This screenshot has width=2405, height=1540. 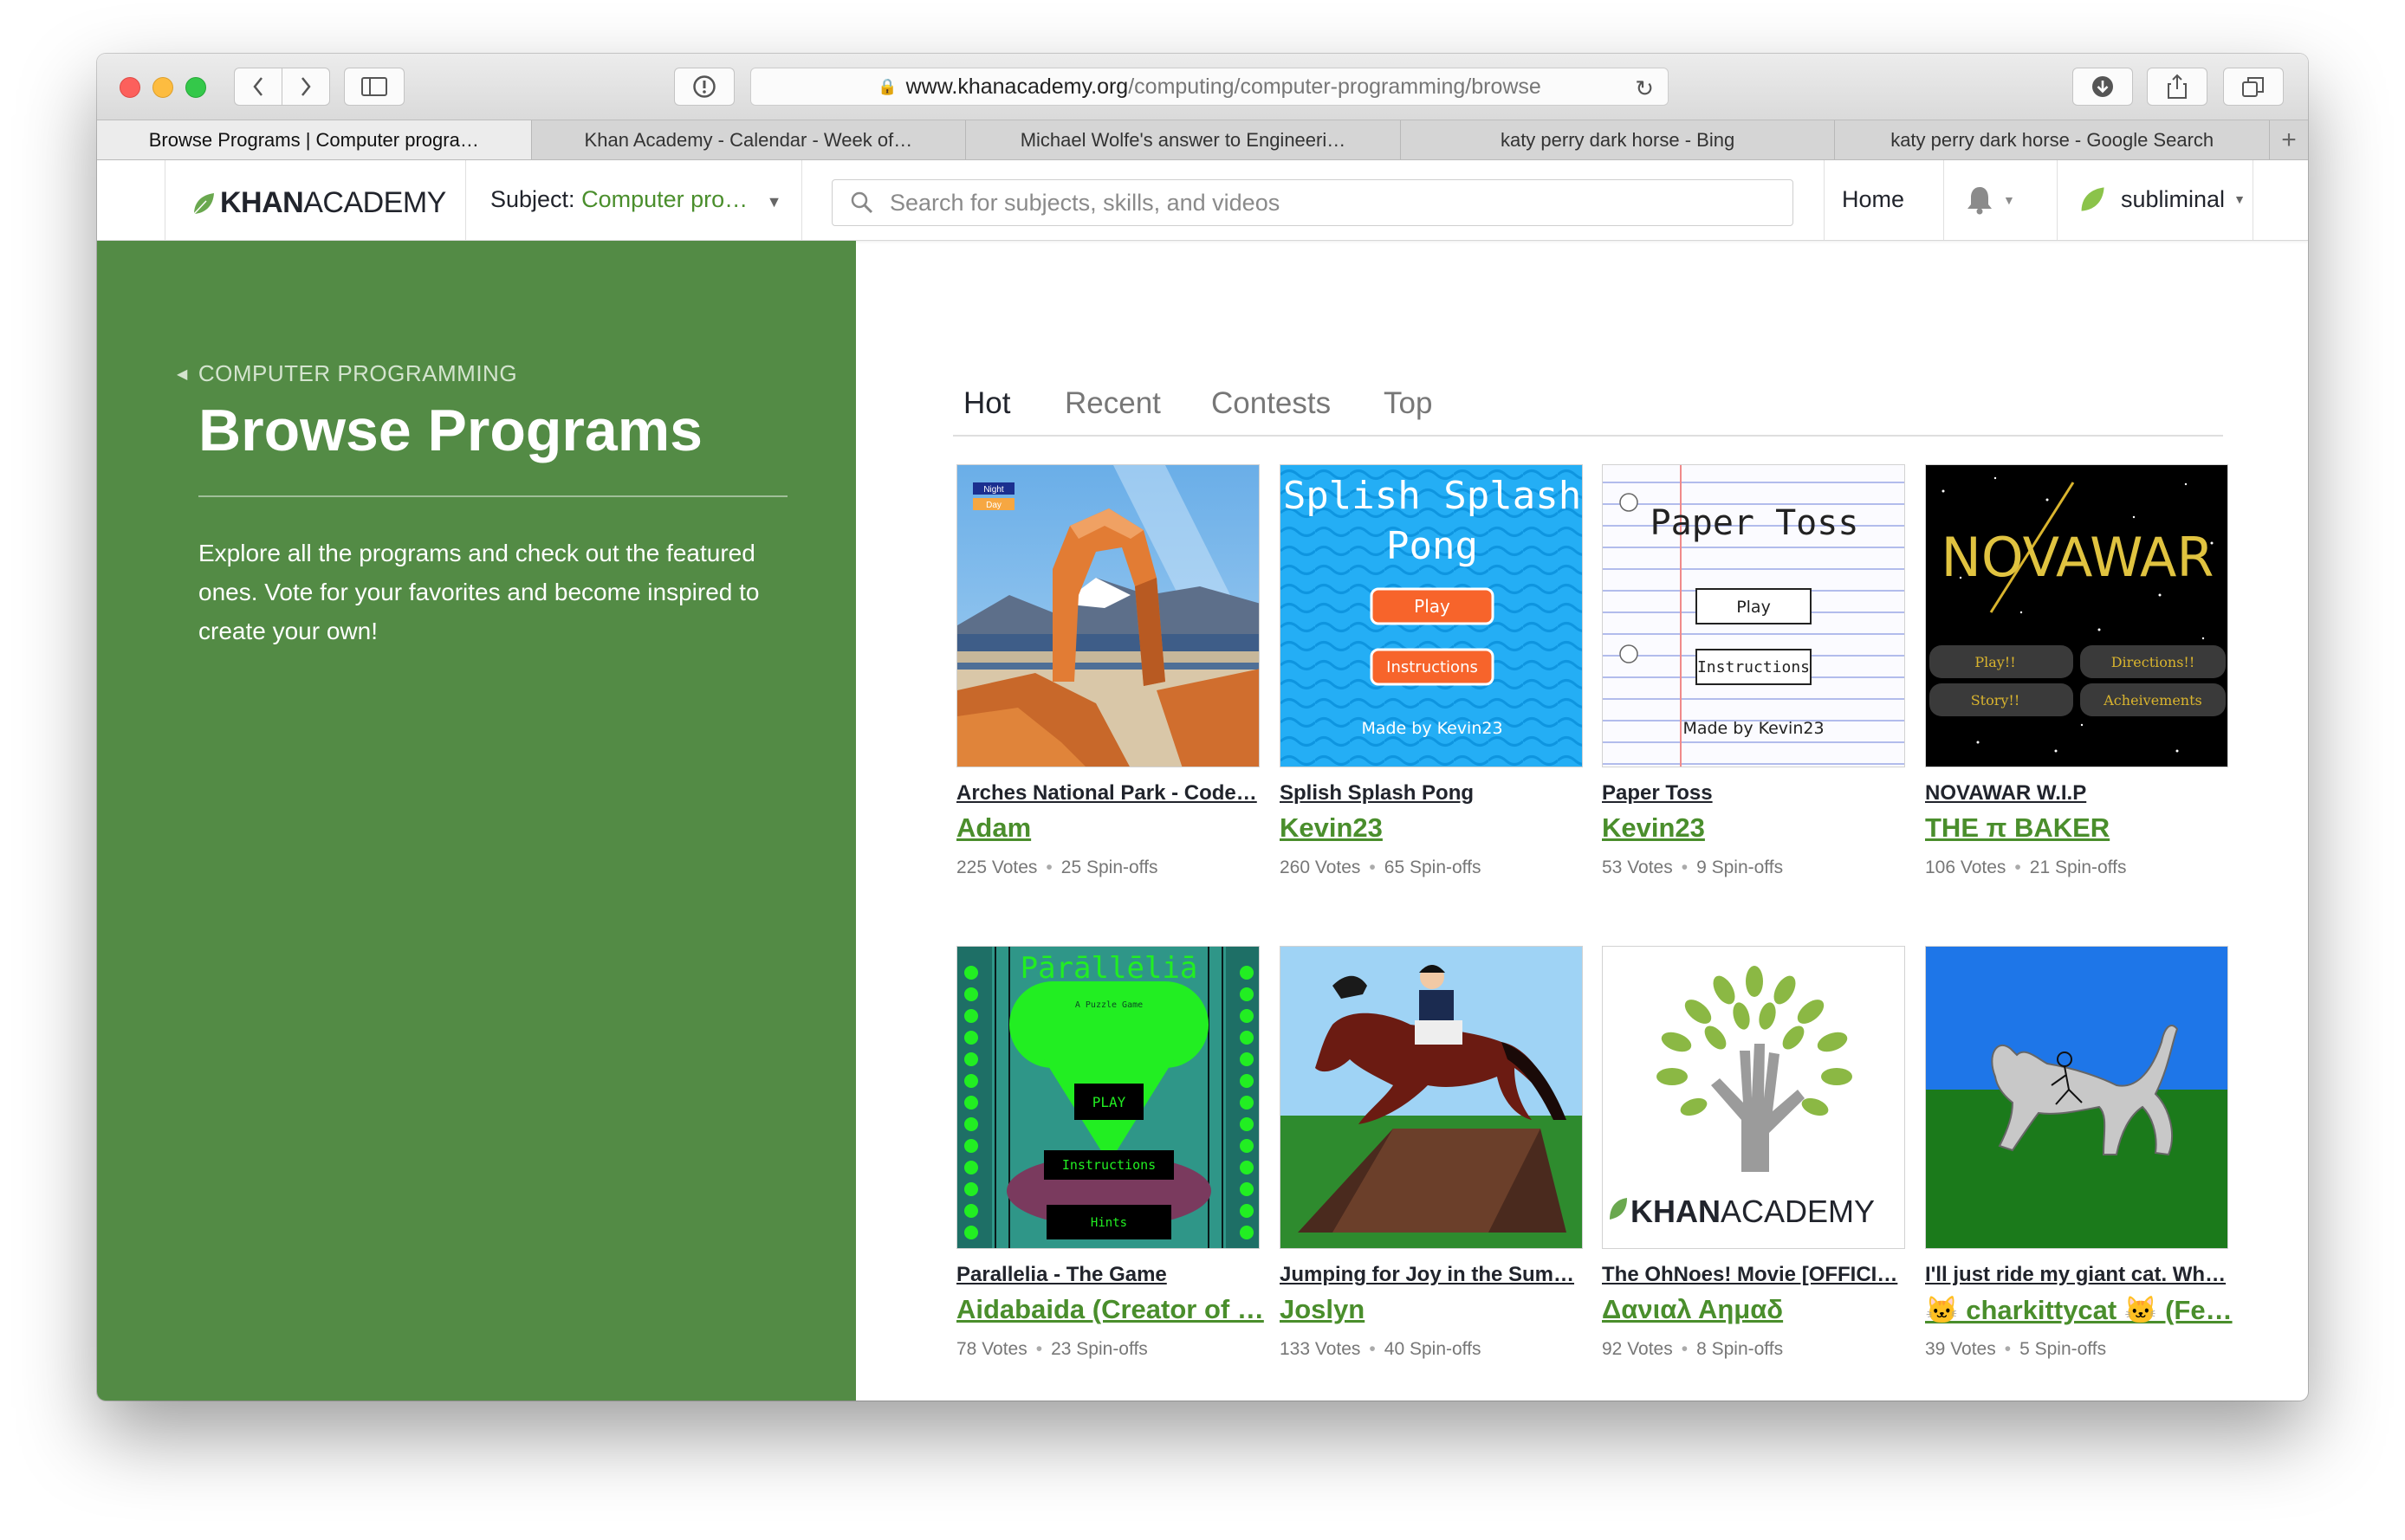 What do you see at coordinates (1754, 523) in the screenshot?
I see `svg-text: Paper Toss` at bounding box center [1754, 523].